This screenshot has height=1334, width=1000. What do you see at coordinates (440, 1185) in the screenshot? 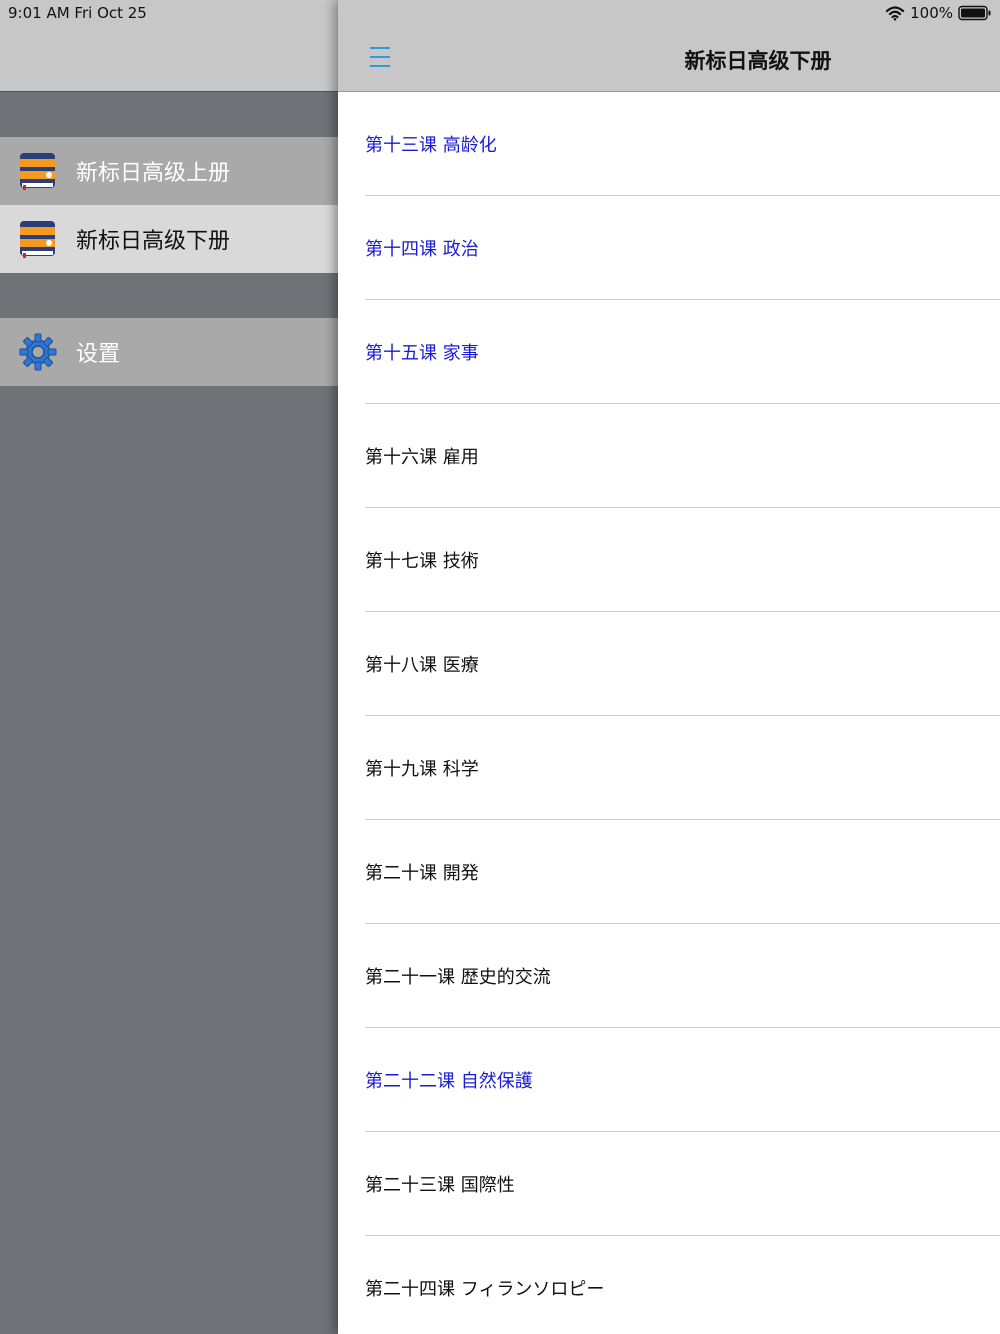
I see `lesson-label: 第二十三课 国際性` at bounding box center [440, 1185].